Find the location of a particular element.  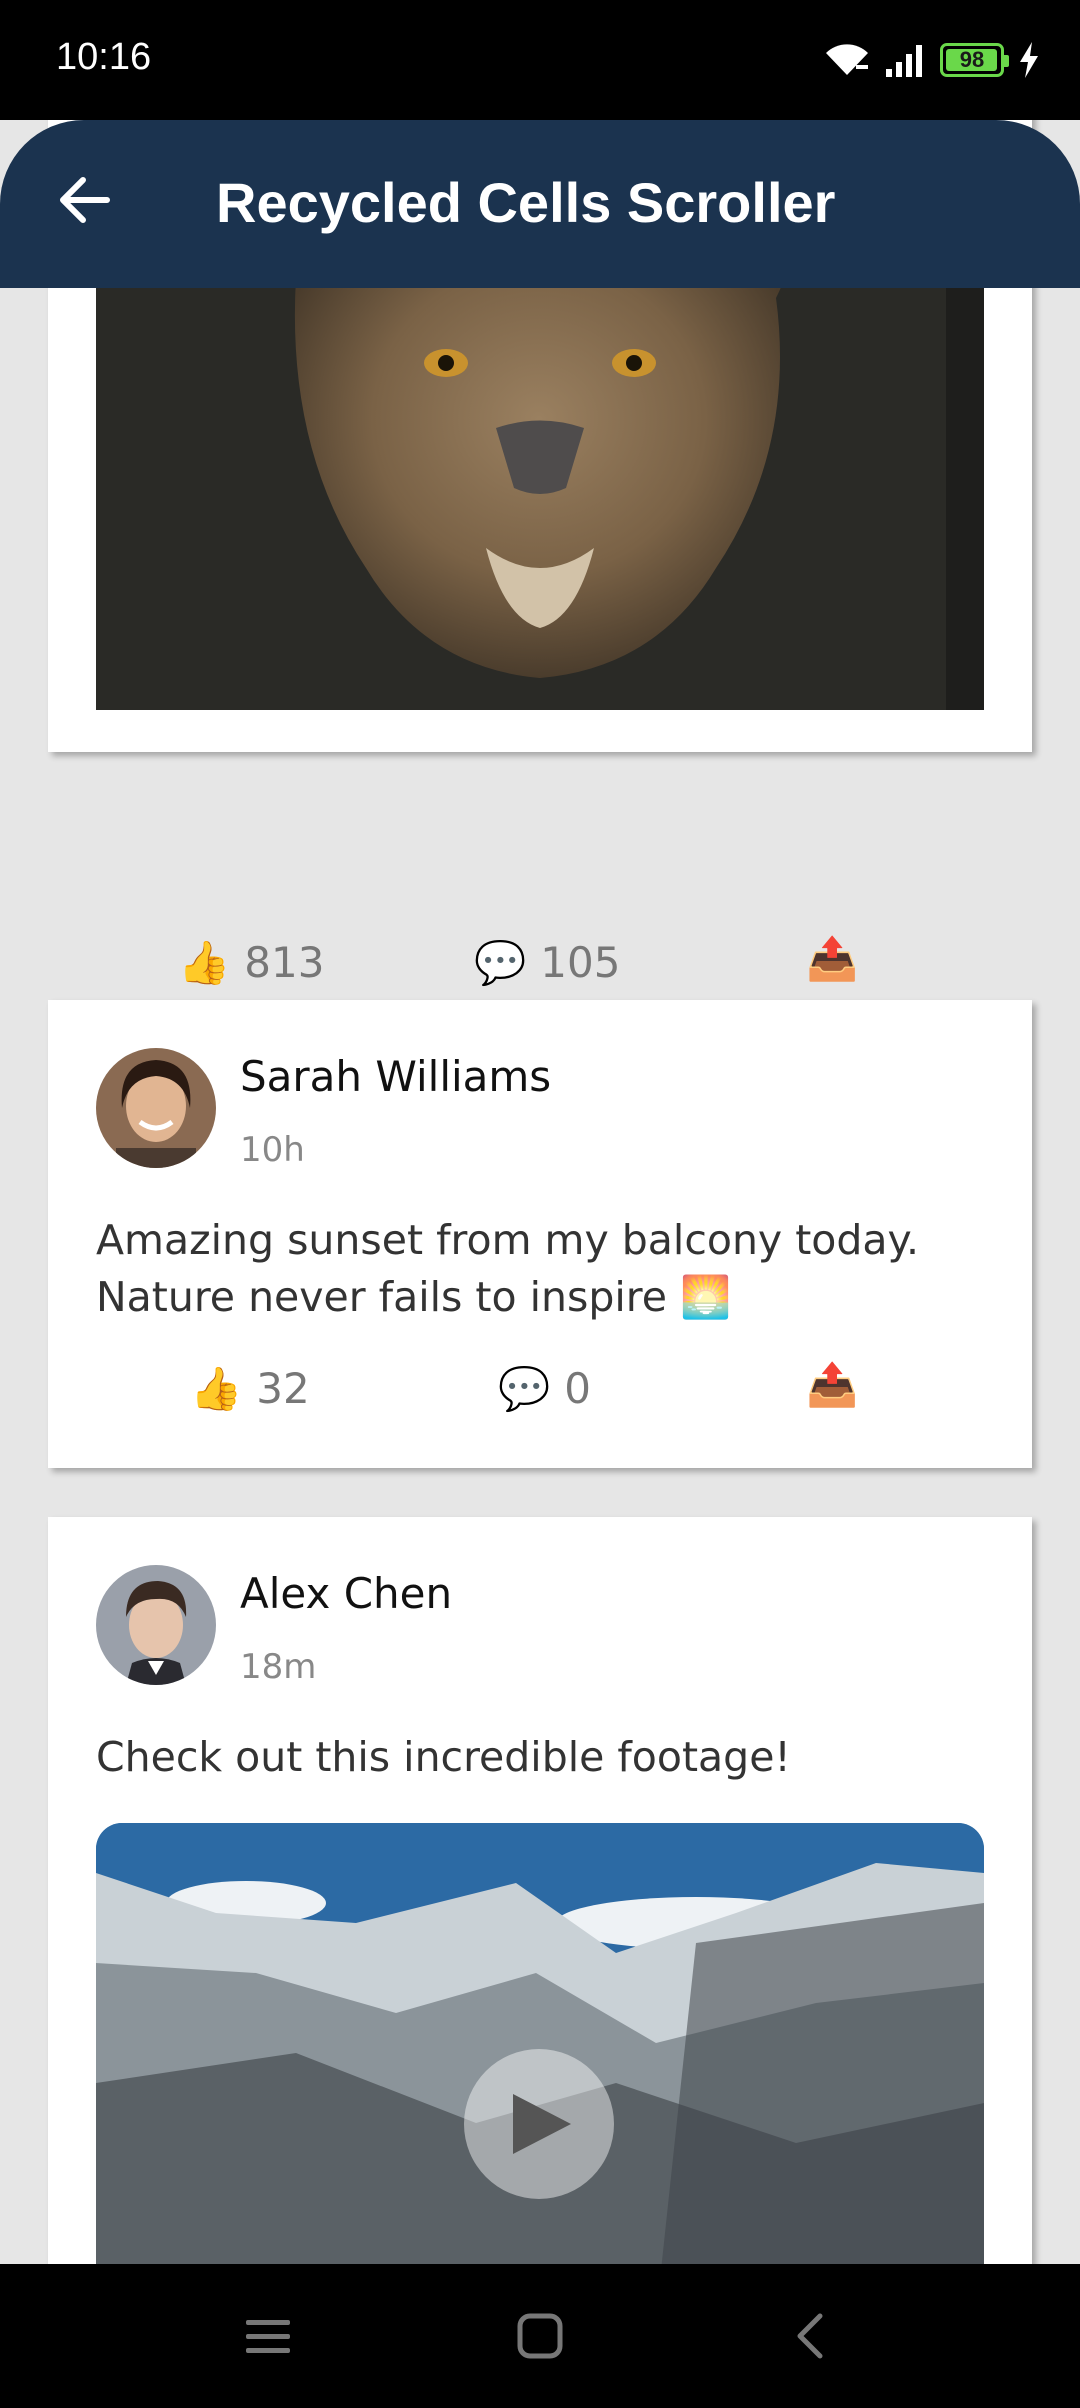

back-button is located at coordinates (84, 200).